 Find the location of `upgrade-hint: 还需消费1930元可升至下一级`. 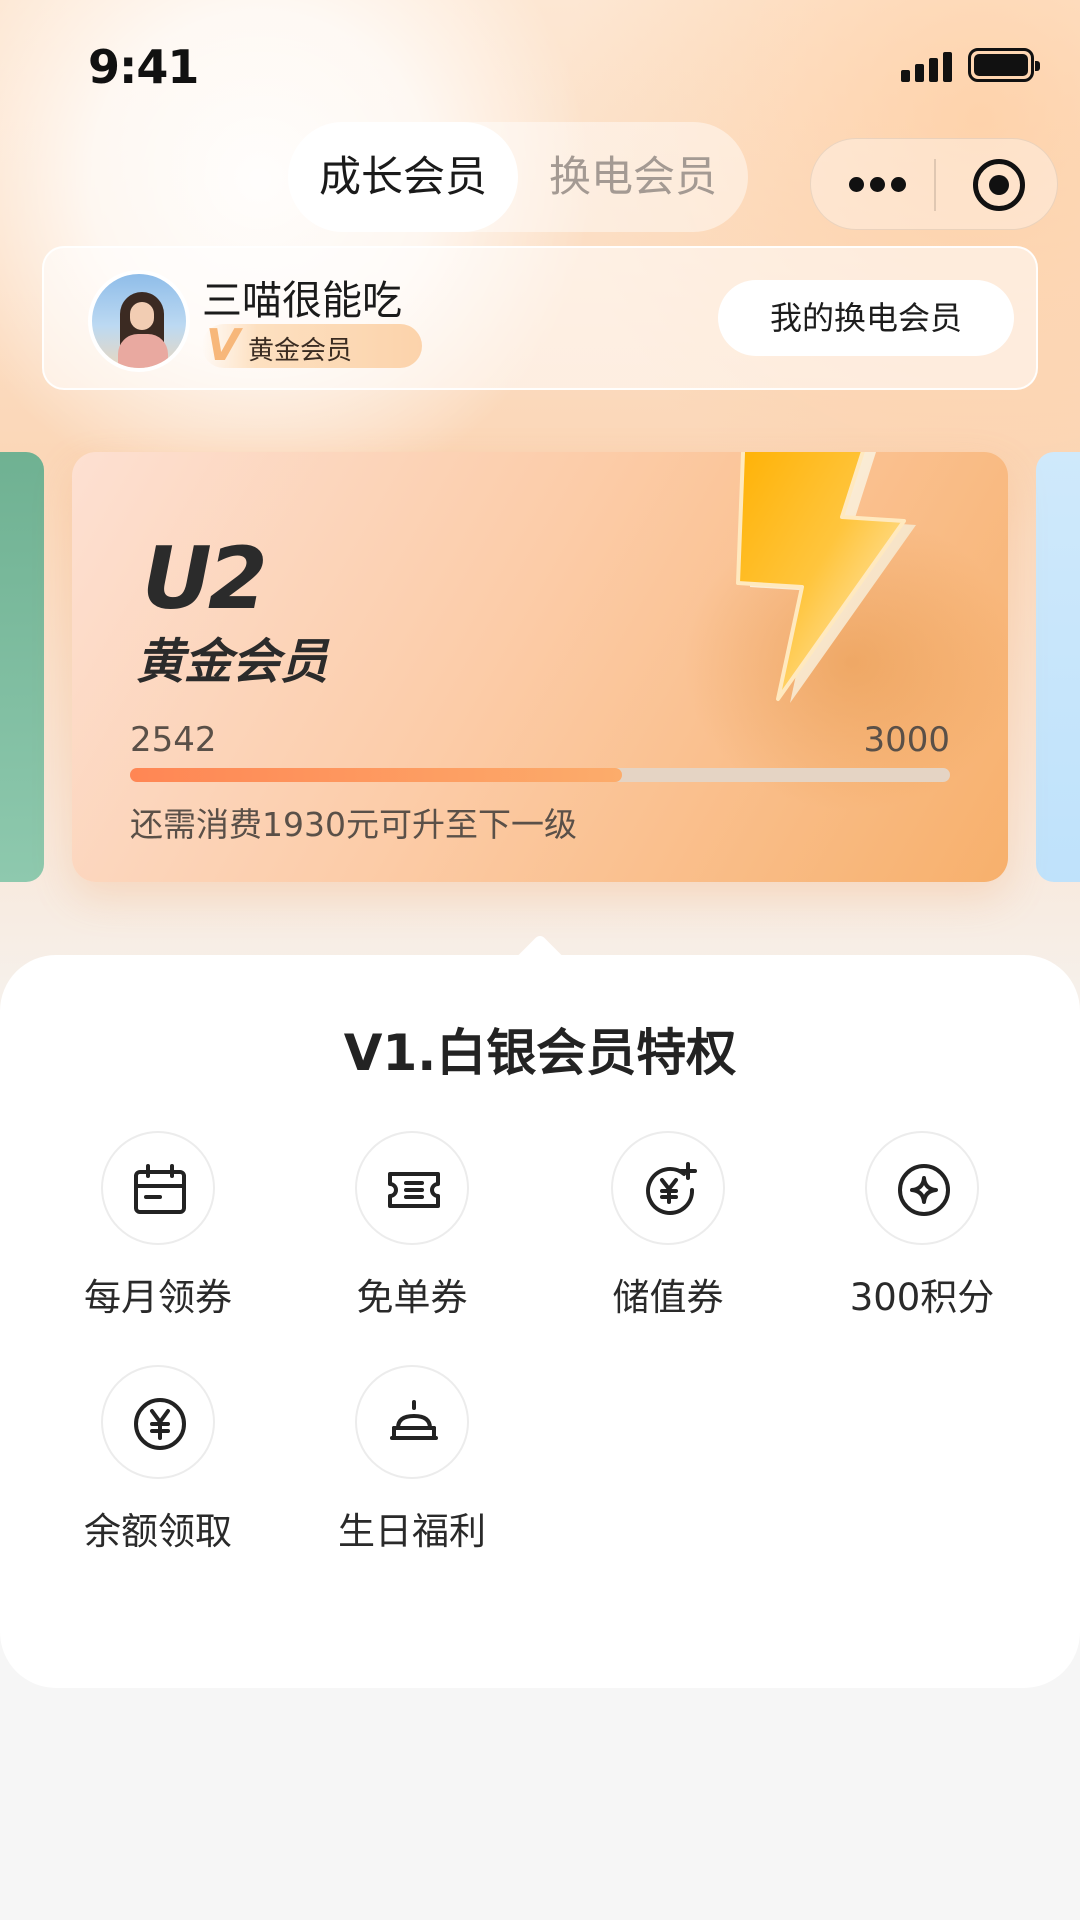

upgrade-hint: 还需消费1930元可升至下一级 is located at coordinates (353, 824).